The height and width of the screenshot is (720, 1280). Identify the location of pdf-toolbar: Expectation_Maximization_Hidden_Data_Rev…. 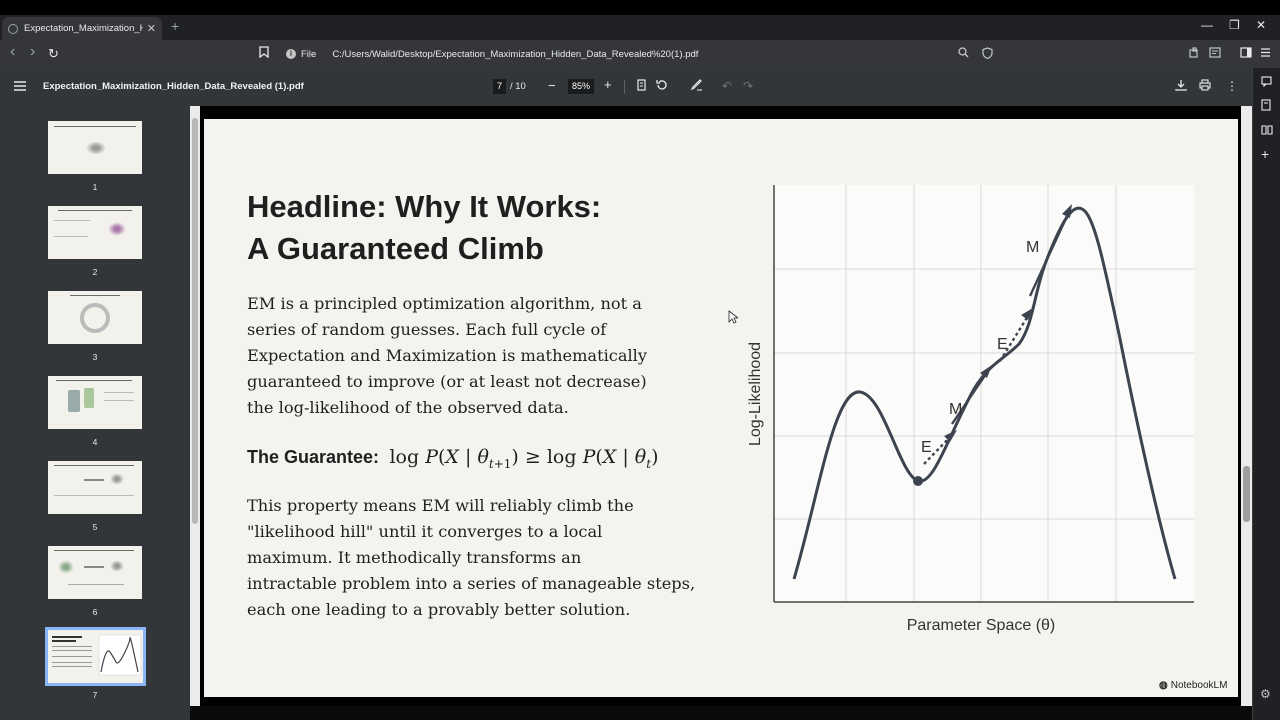
(626, 87).